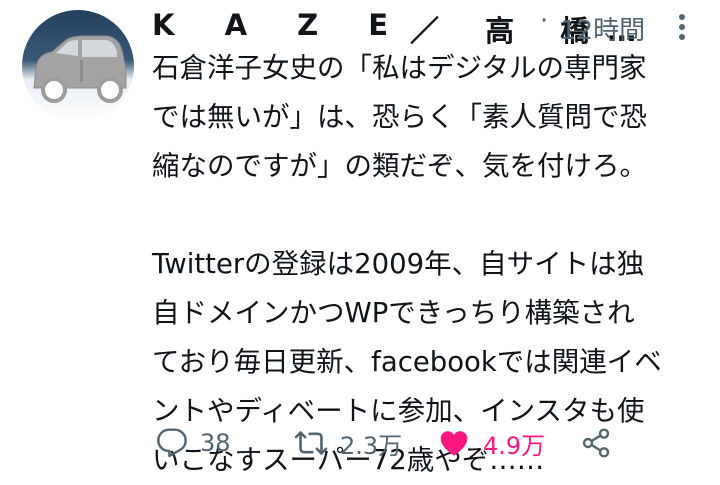 The image size is (720, 485). What do you see at coordinates (399, 68) in the screenshot?
I see `tweet-line: 石倉洋子女史の「私はデジタルの専門家` at bounding box center [399, 68].